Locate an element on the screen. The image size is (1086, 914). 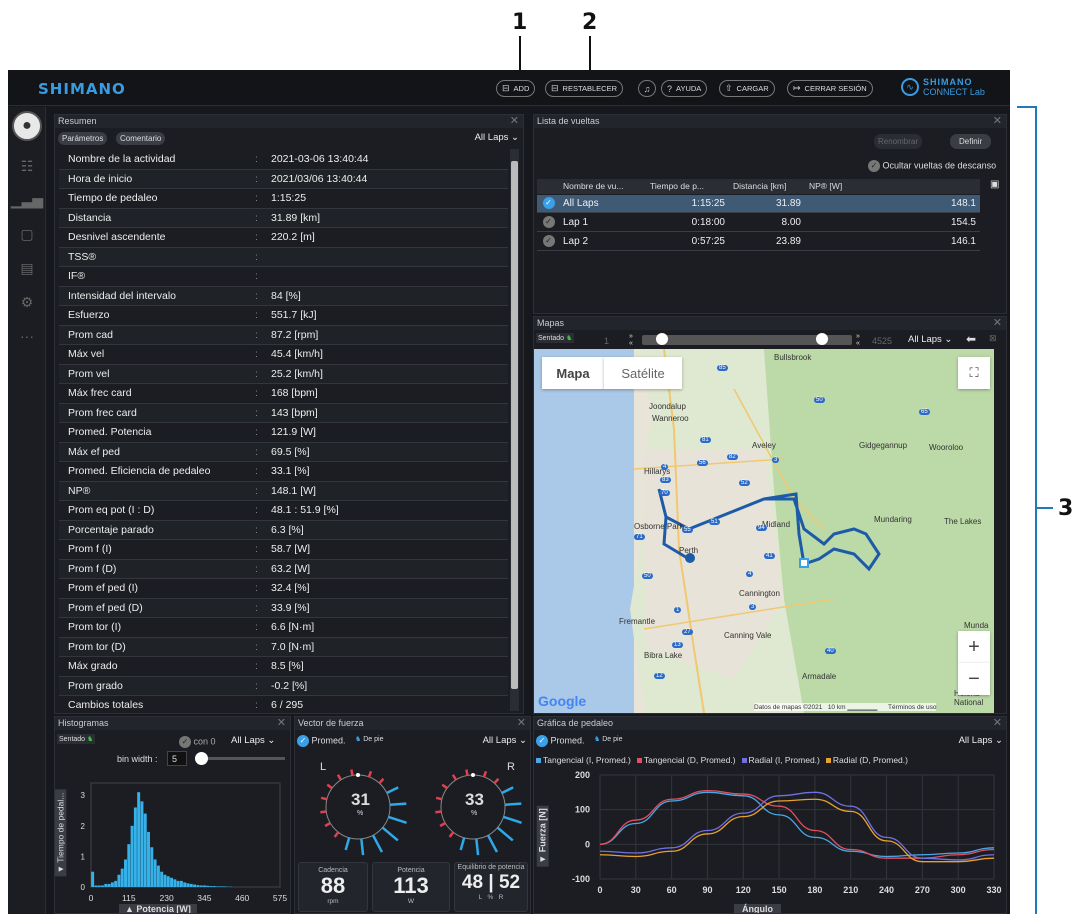
y-tick-label: 0 is located at coordinates (83, 887).